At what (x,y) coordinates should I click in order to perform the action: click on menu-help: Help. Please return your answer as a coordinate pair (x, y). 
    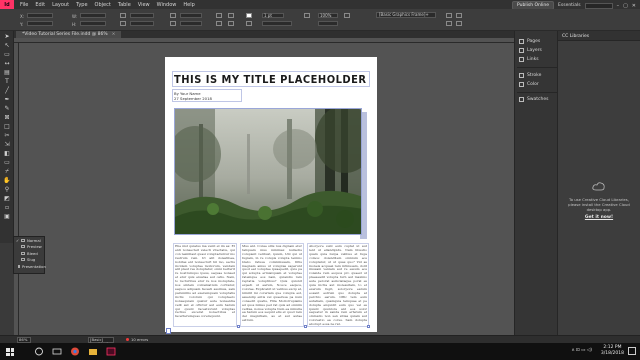
    Looking at the image, I should click on (188, 5).